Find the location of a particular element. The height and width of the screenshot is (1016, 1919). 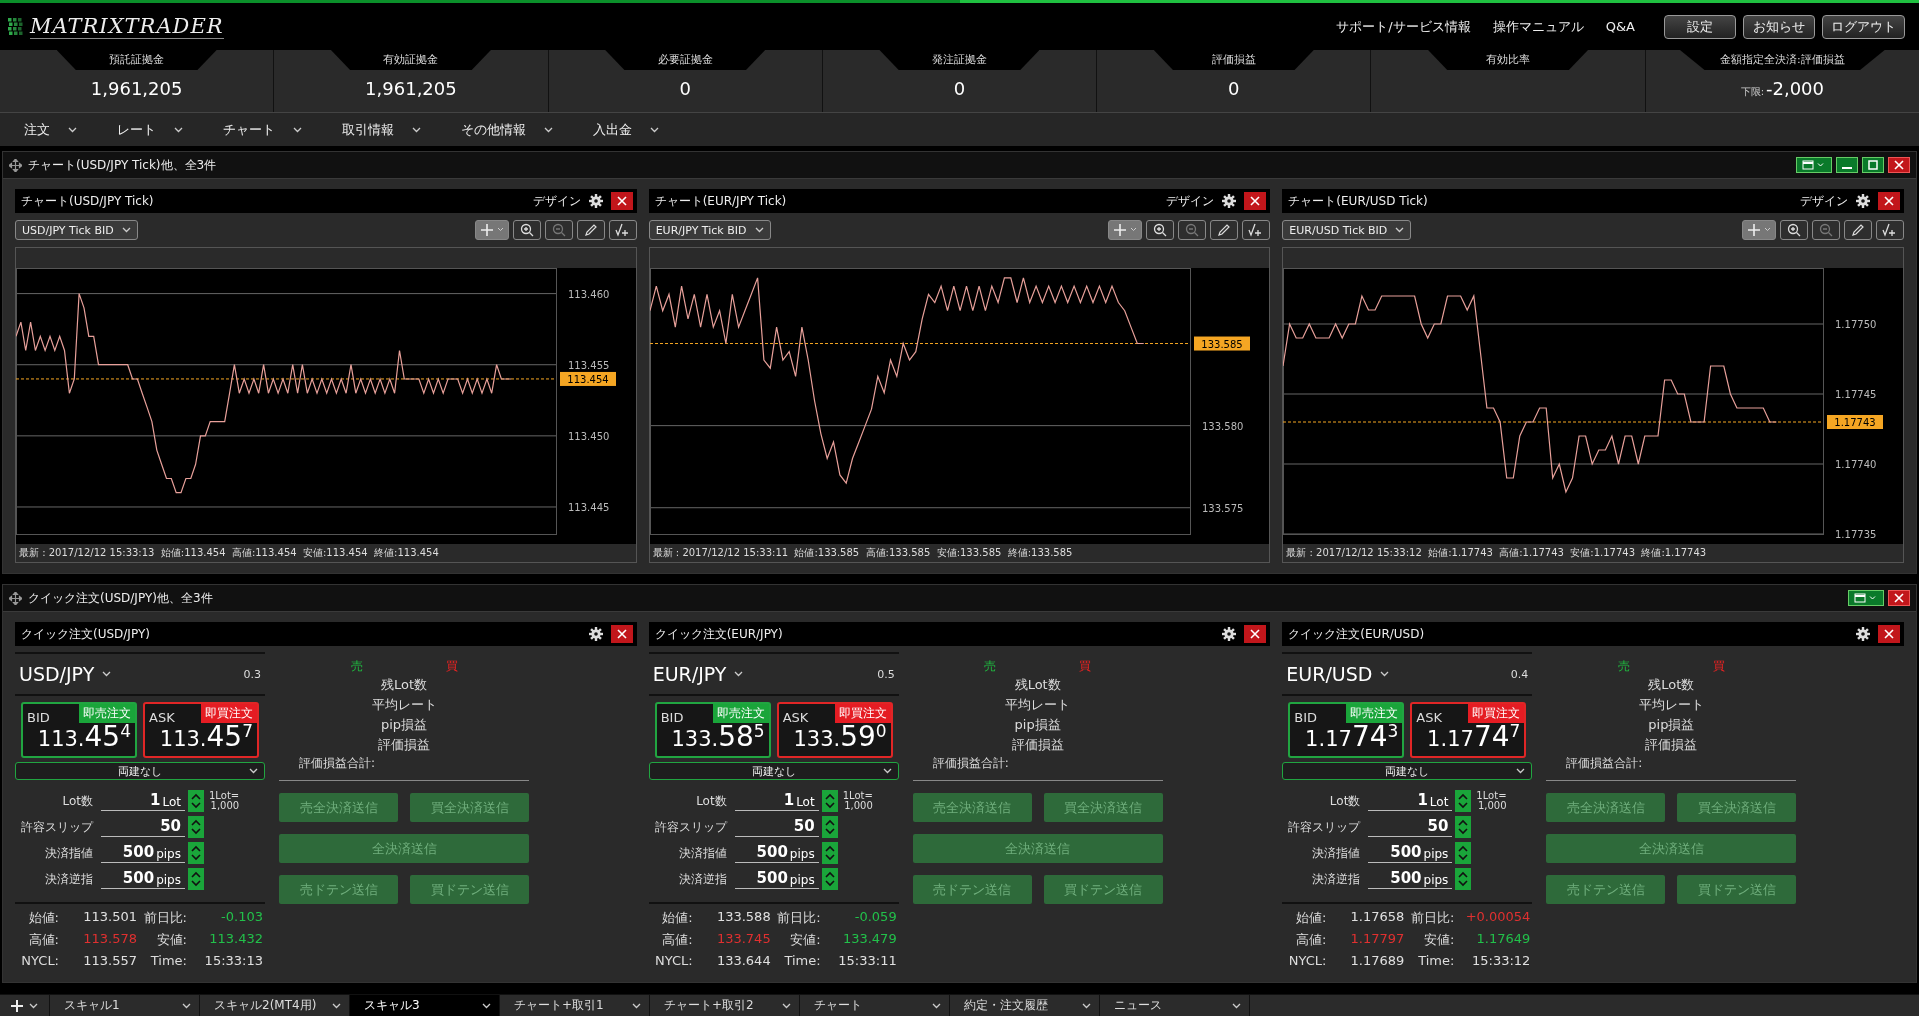

up-down-icon is located at coordinates (829, 853).